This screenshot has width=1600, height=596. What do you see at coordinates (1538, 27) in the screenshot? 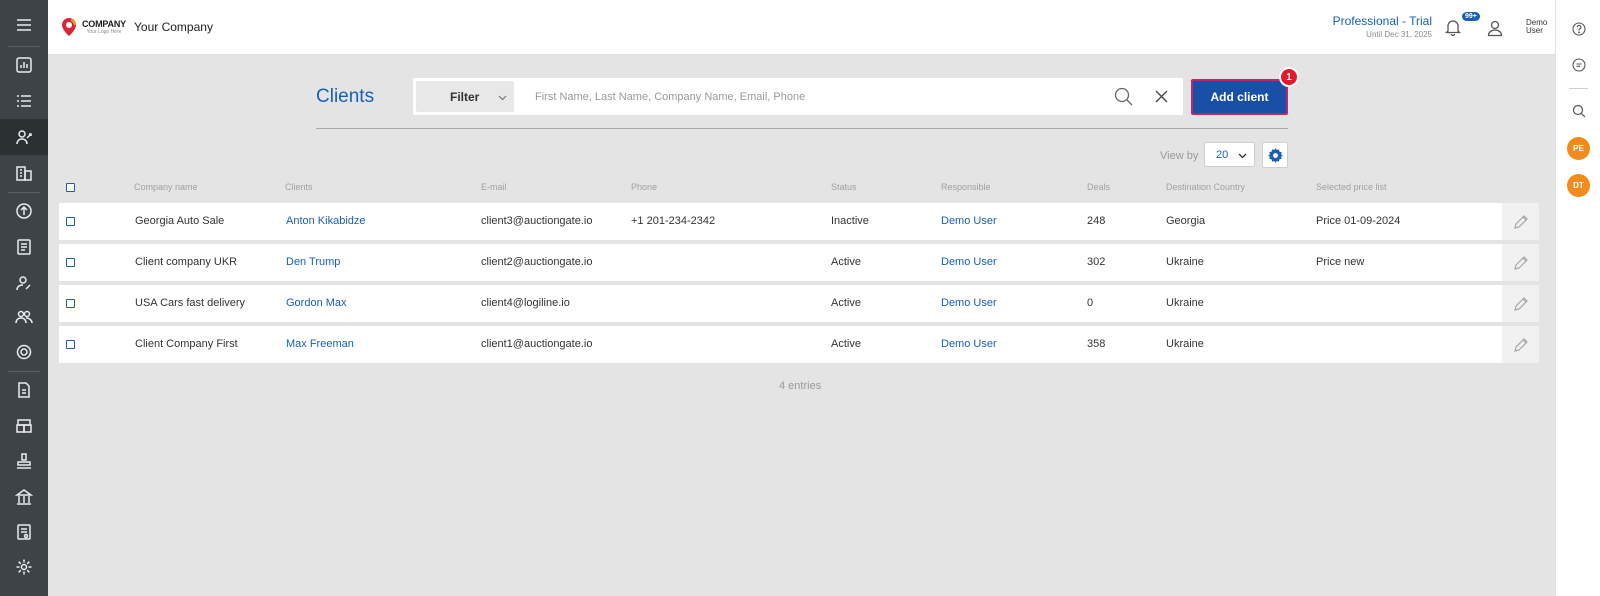
I see `user-name: Demo User` at bounding box center [1538, 27].